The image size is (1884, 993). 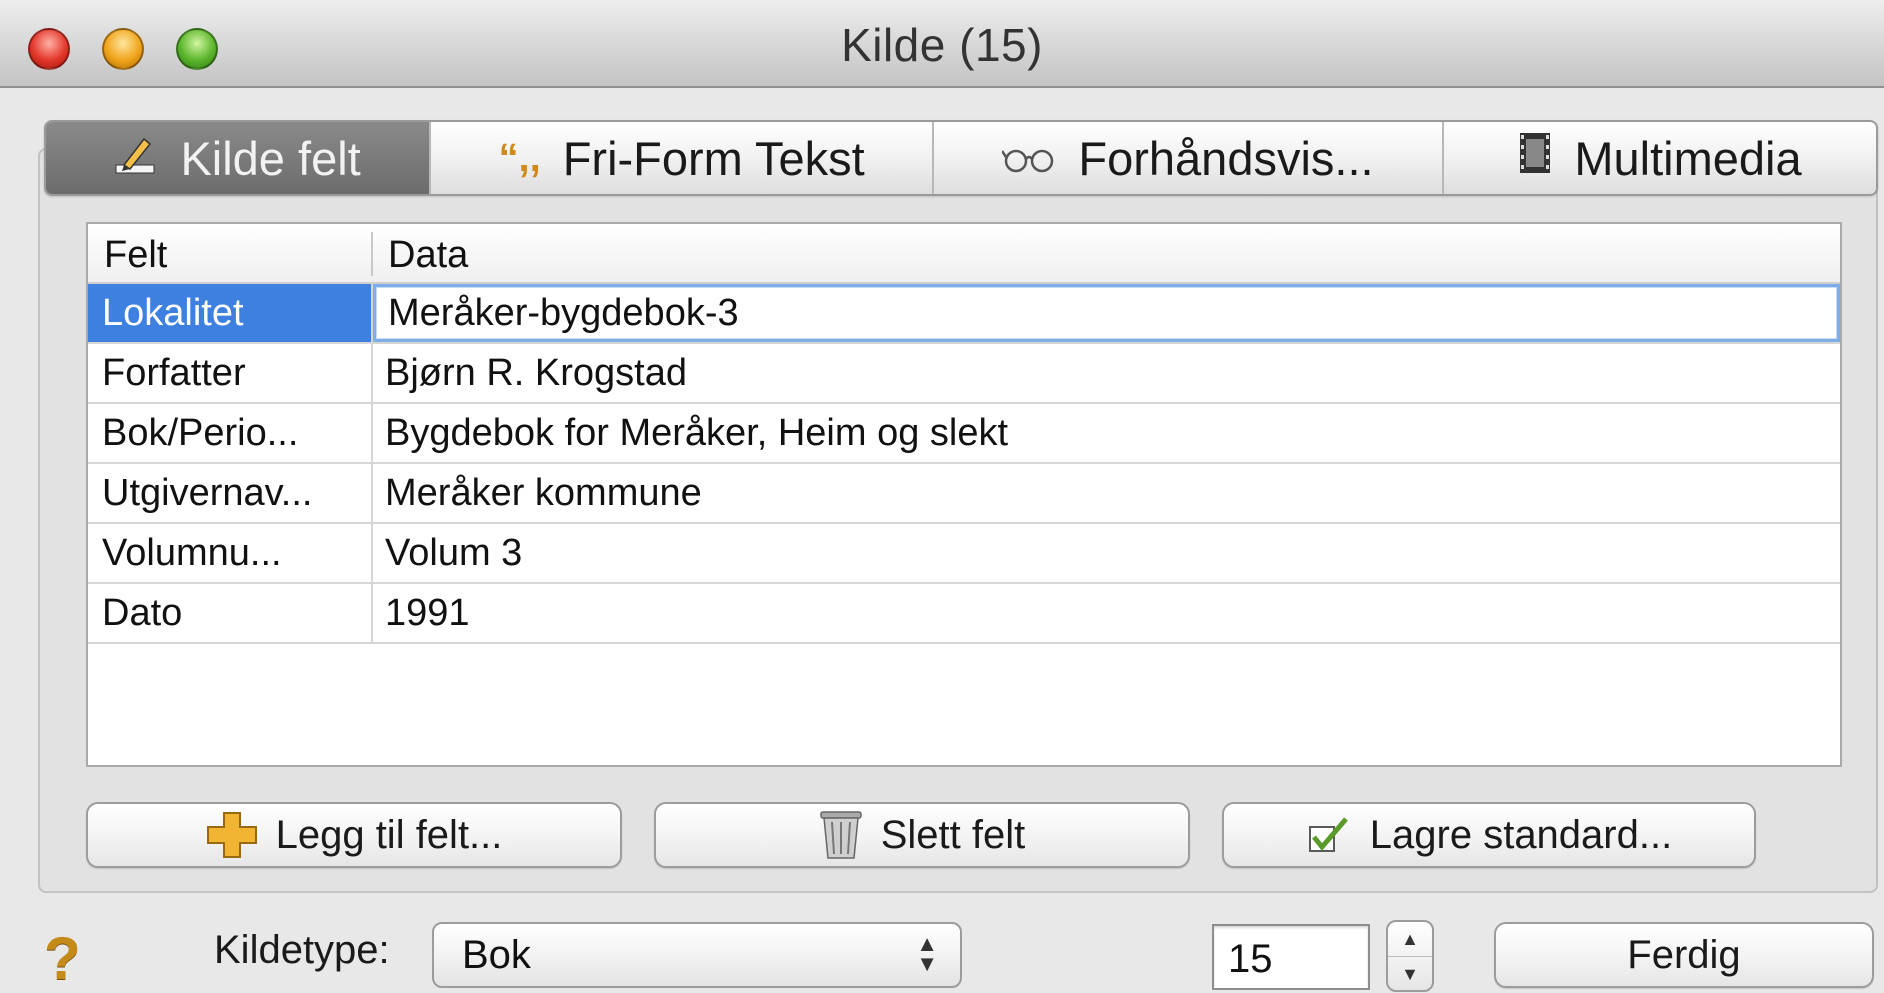 I want to click on field-value-cell: Volum 3, so click(x=1106, y=553).